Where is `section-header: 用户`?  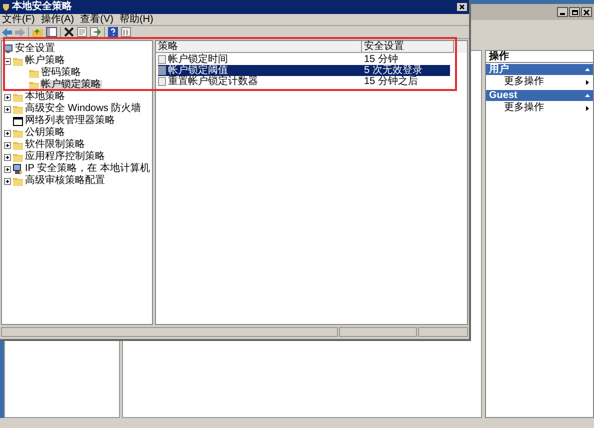
section-header: 用户 is located at coordinates (539, 69).